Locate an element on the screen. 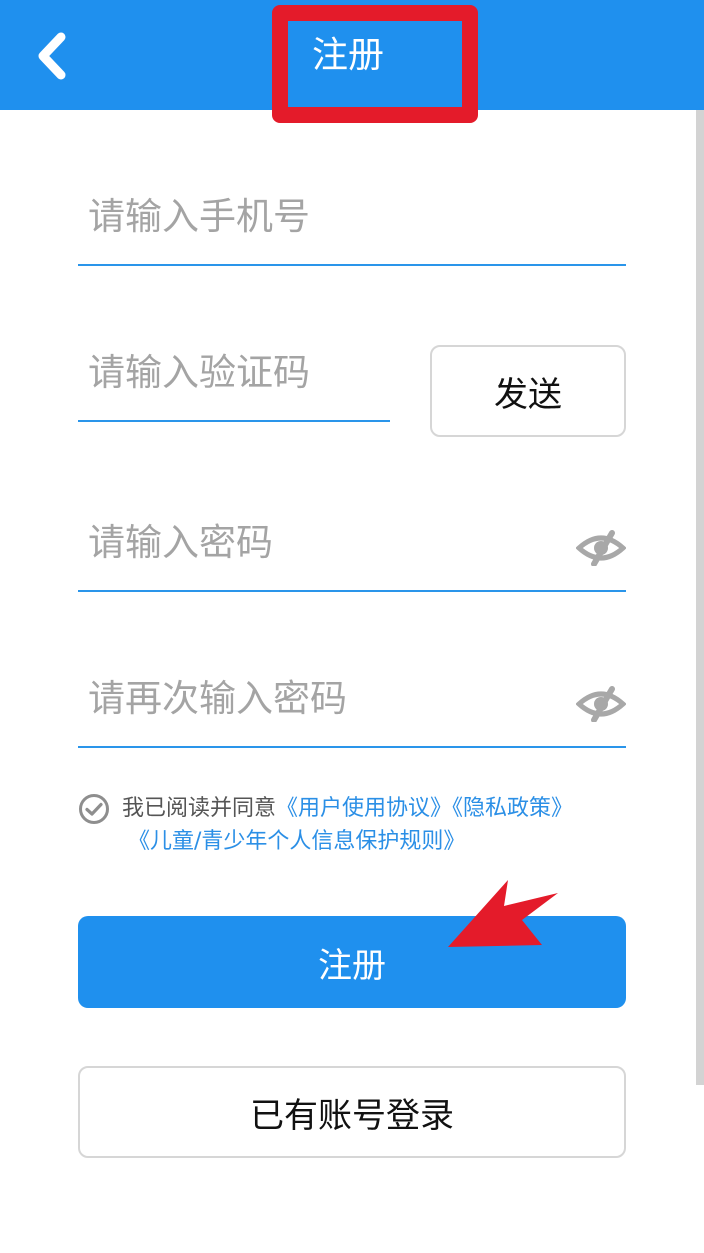 This screenshot has height=1253, width=704. agreement-line-2: 《儿童/青少年个人信息保护规则》 is located at coordinates (296, 841).